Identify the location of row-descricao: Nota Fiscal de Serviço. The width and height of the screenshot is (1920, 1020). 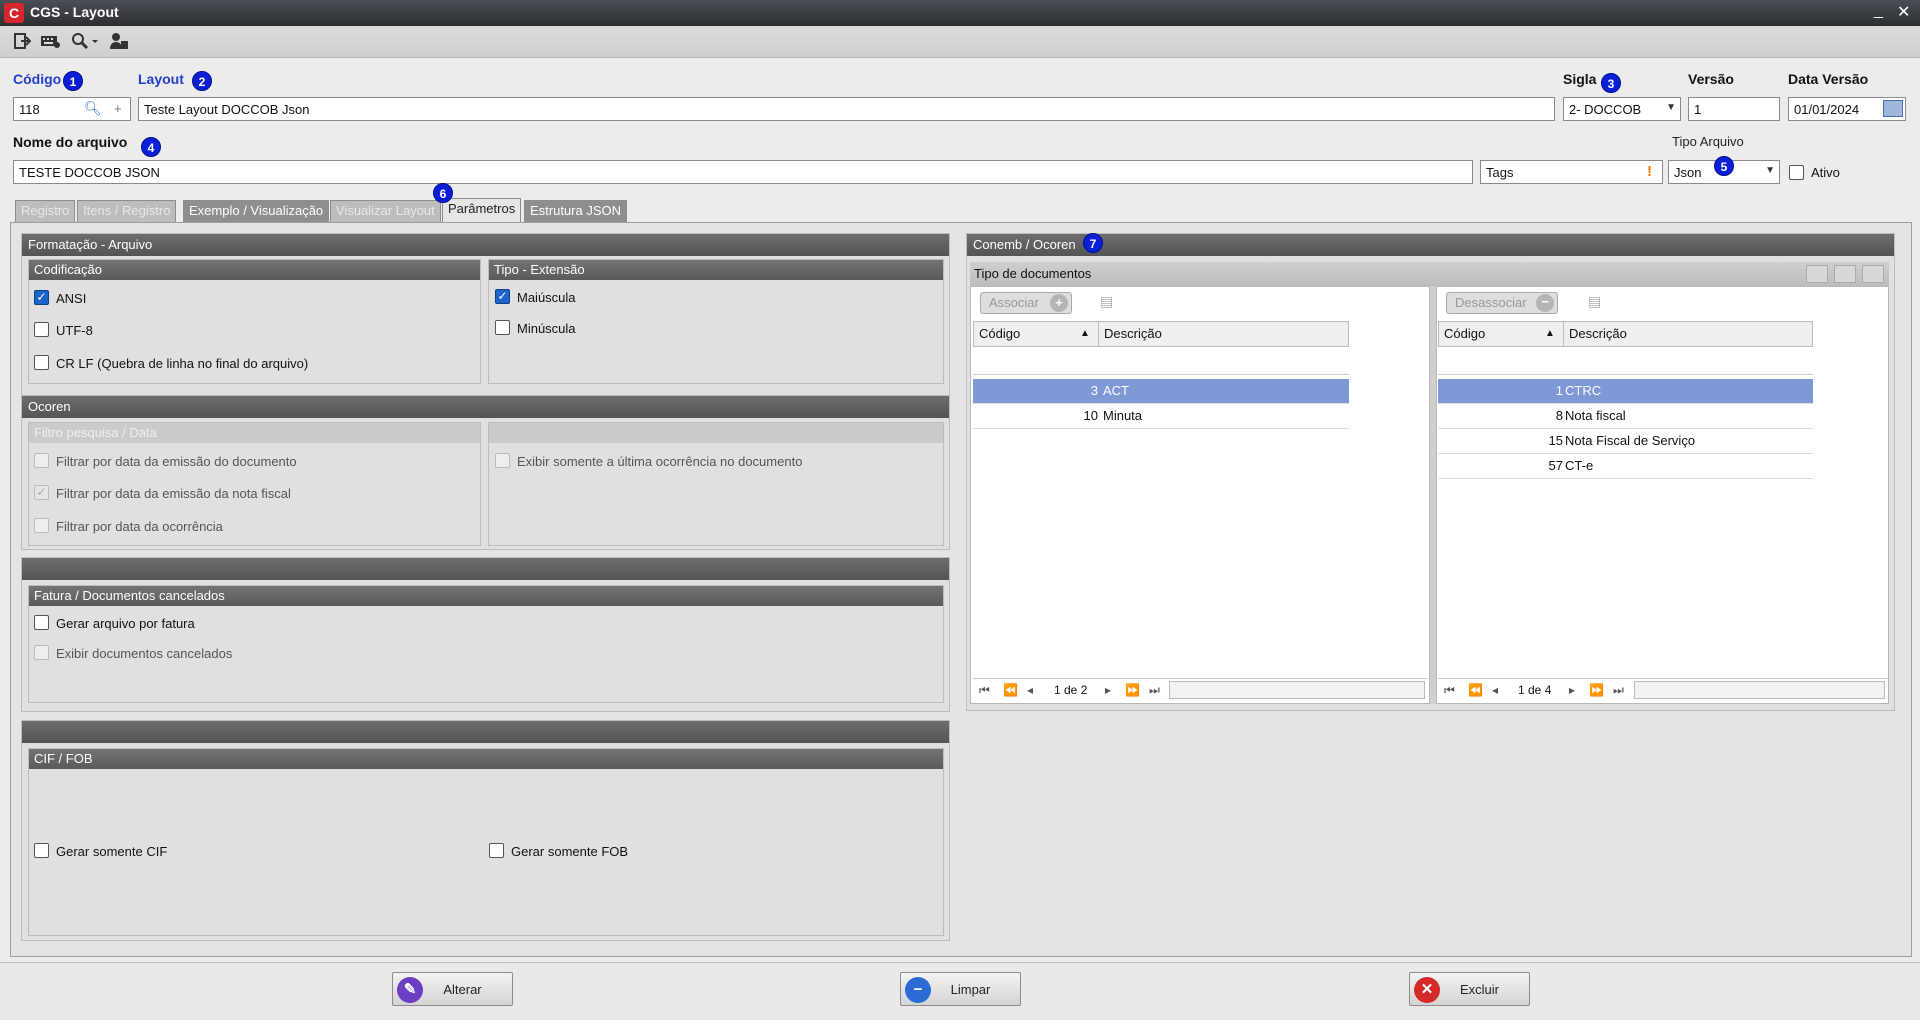
(1630, 440).